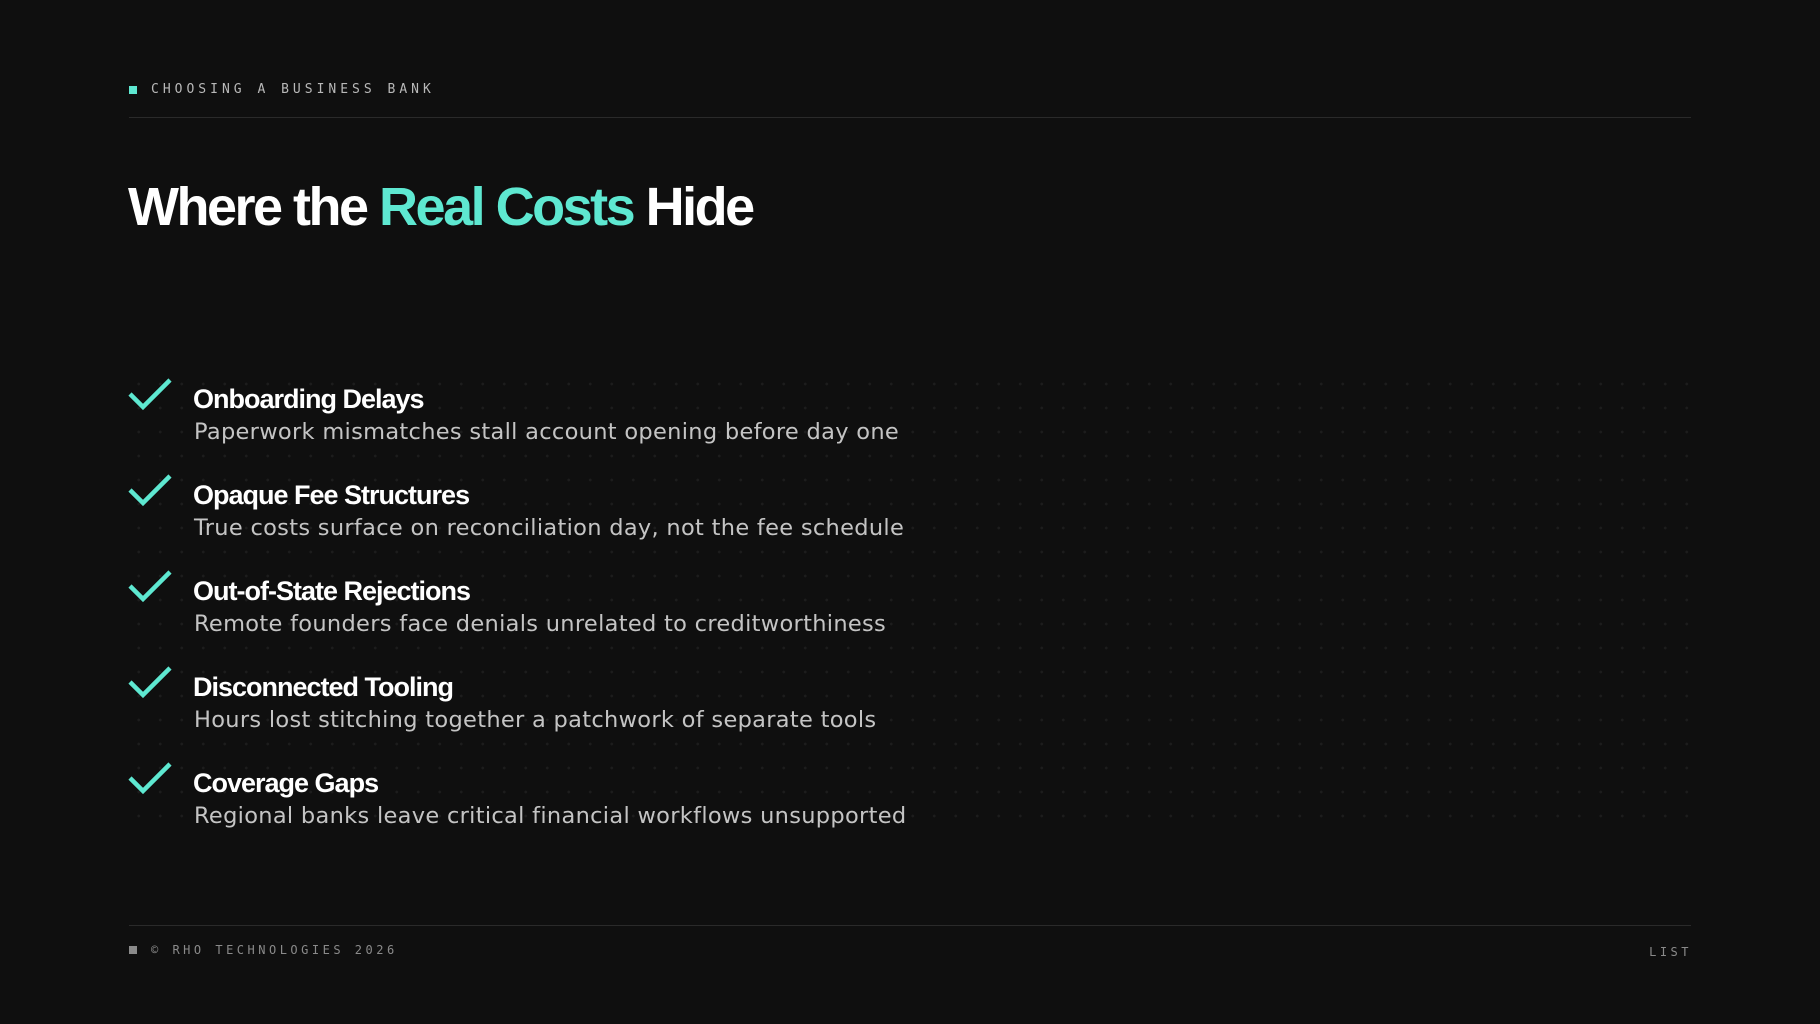 This screenshot has width=1820, height=1024. Describe the element at coordinates (331, 495) in the screenshot. I see `list-item-title: Opaque Fee Structures` at that location.